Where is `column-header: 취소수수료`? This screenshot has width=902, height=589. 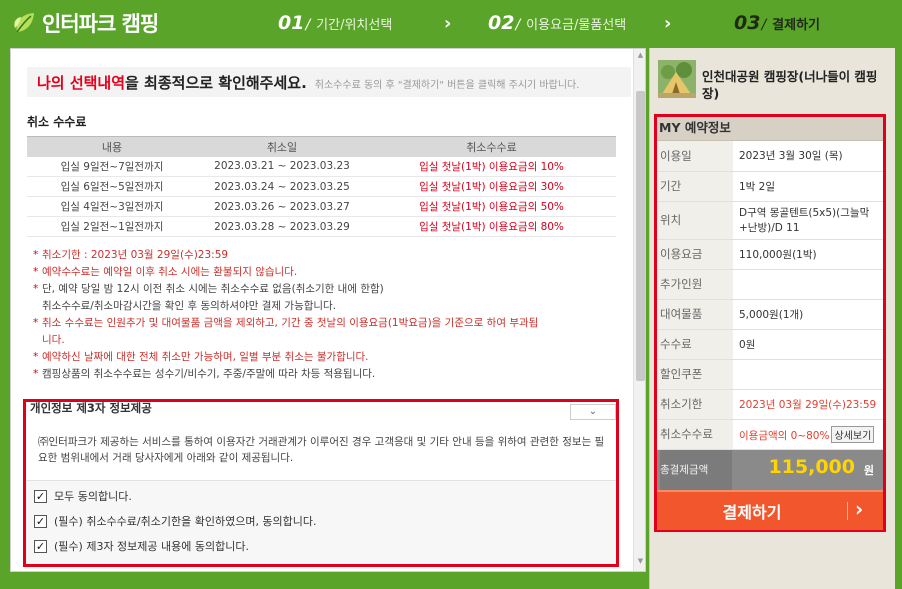
column-header: 취소수수료 is located at coordinates (491, 146).